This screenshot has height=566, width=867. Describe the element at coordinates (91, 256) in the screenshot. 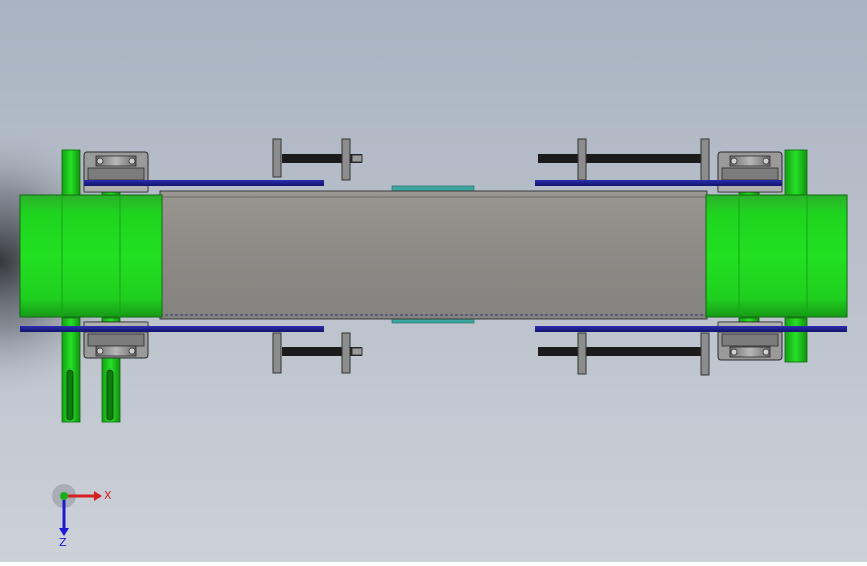

I see `roller-left` at that location.